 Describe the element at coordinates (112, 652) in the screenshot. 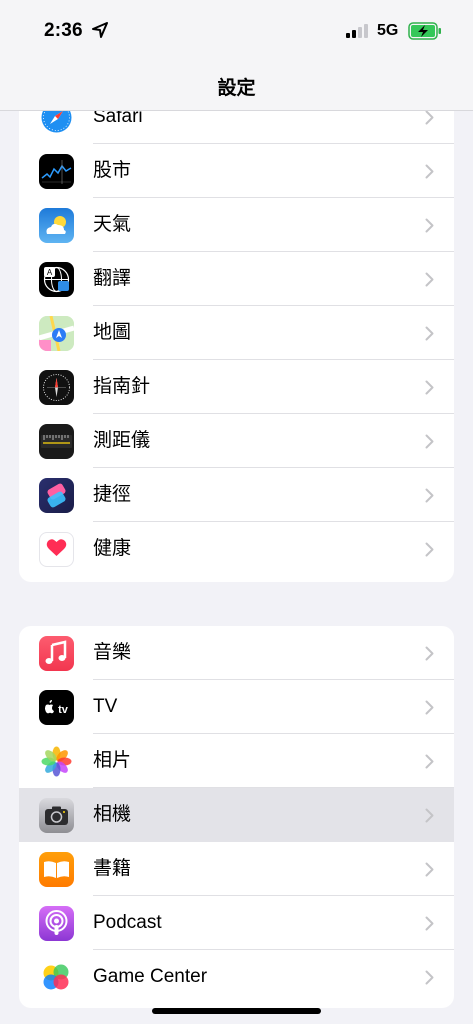

I see `settings-row-label: 音樂` at that location.